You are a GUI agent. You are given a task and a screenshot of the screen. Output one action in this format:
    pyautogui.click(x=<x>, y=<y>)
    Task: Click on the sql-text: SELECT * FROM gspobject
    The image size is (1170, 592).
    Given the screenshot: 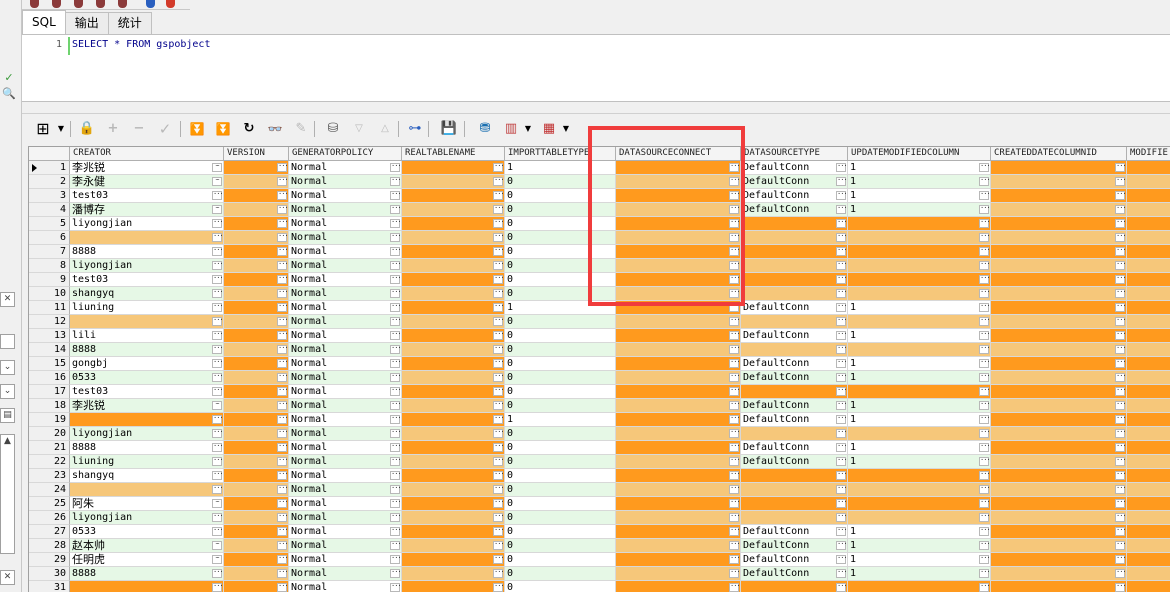 What is the action you would take?
    pyautogui.click(x=141, y=44)
    